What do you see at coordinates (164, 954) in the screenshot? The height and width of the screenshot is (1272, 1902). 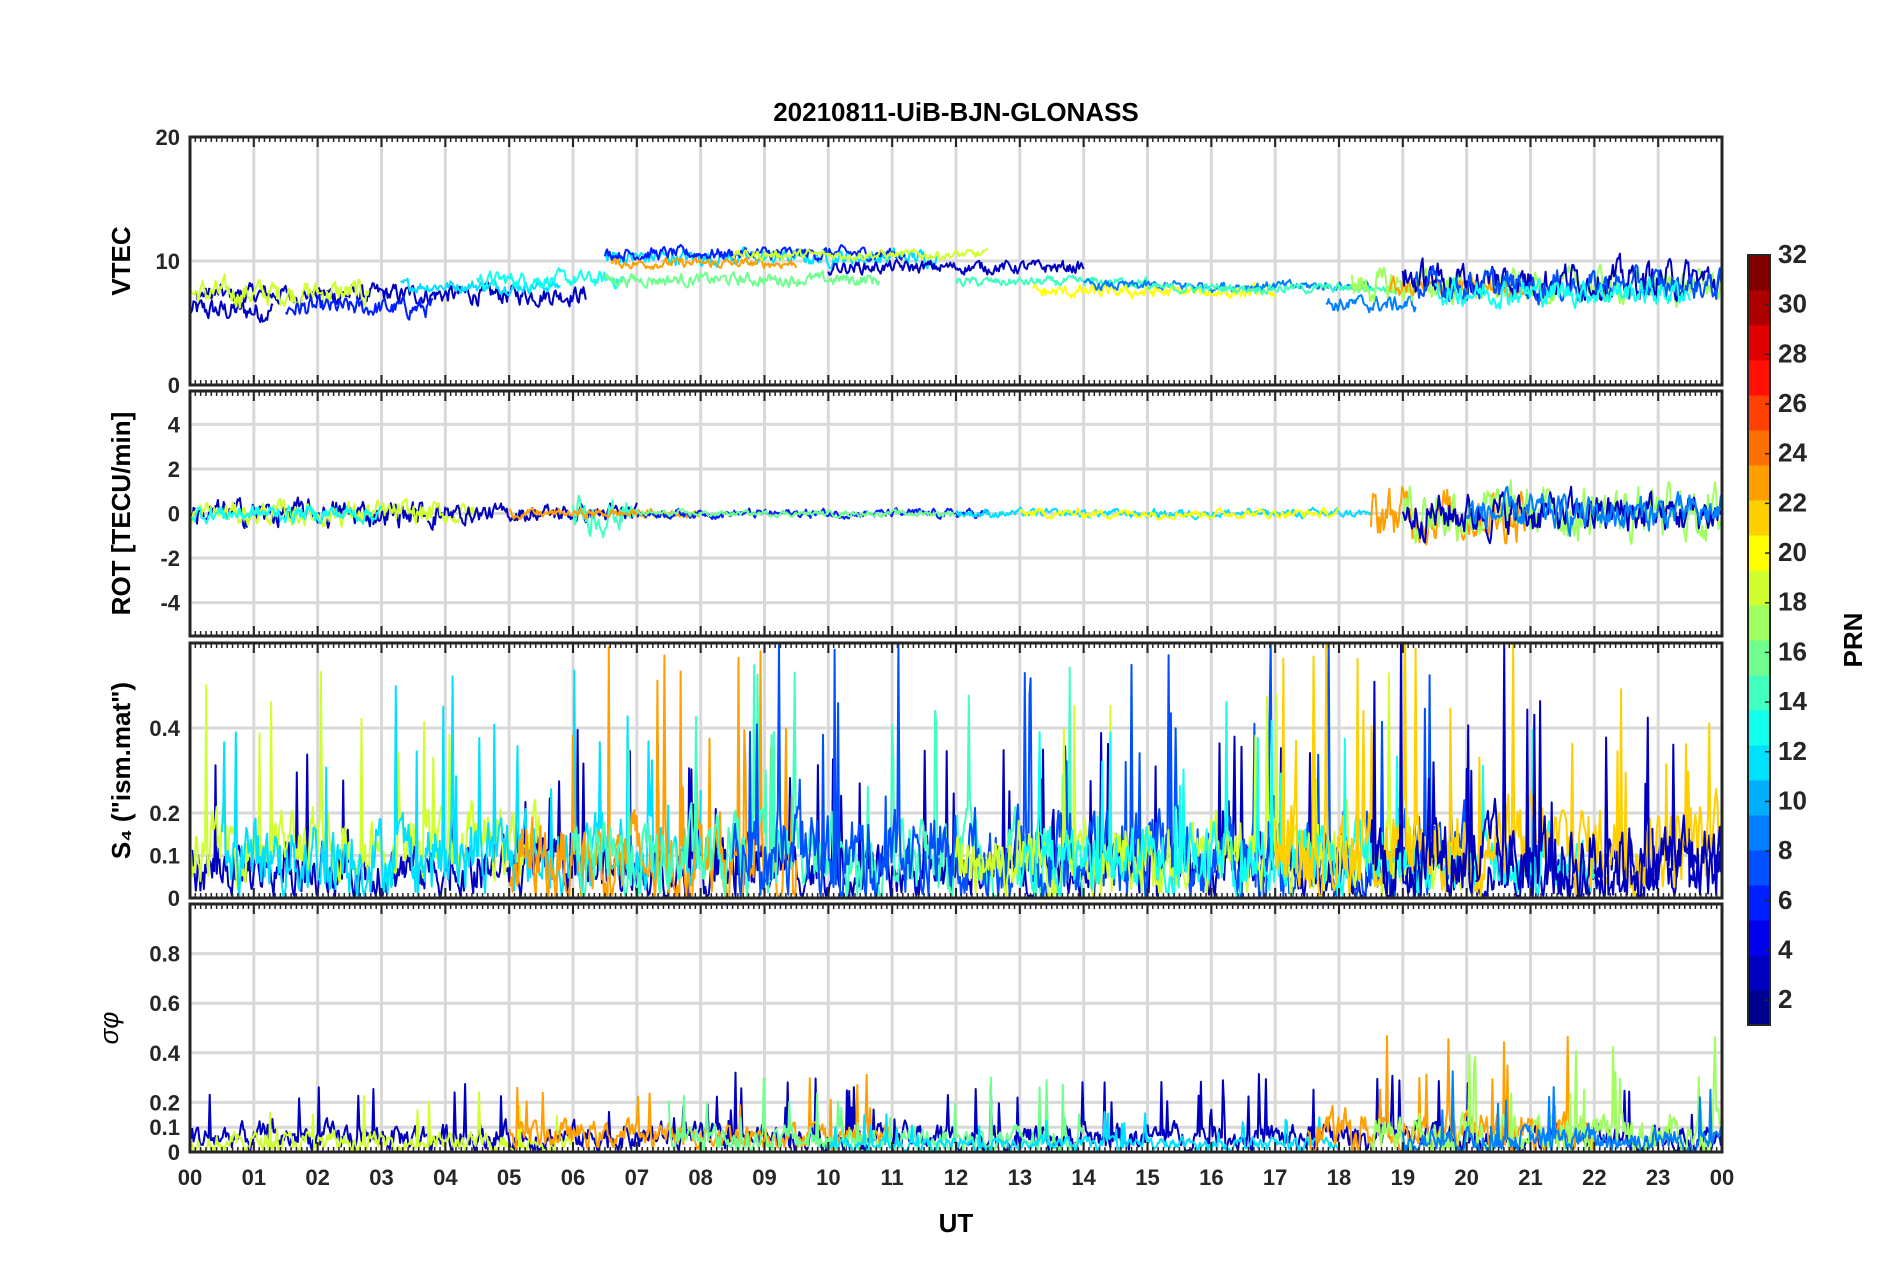 I see `sigma-y-tick-label: 0.8` at bounding box center [164, 954].